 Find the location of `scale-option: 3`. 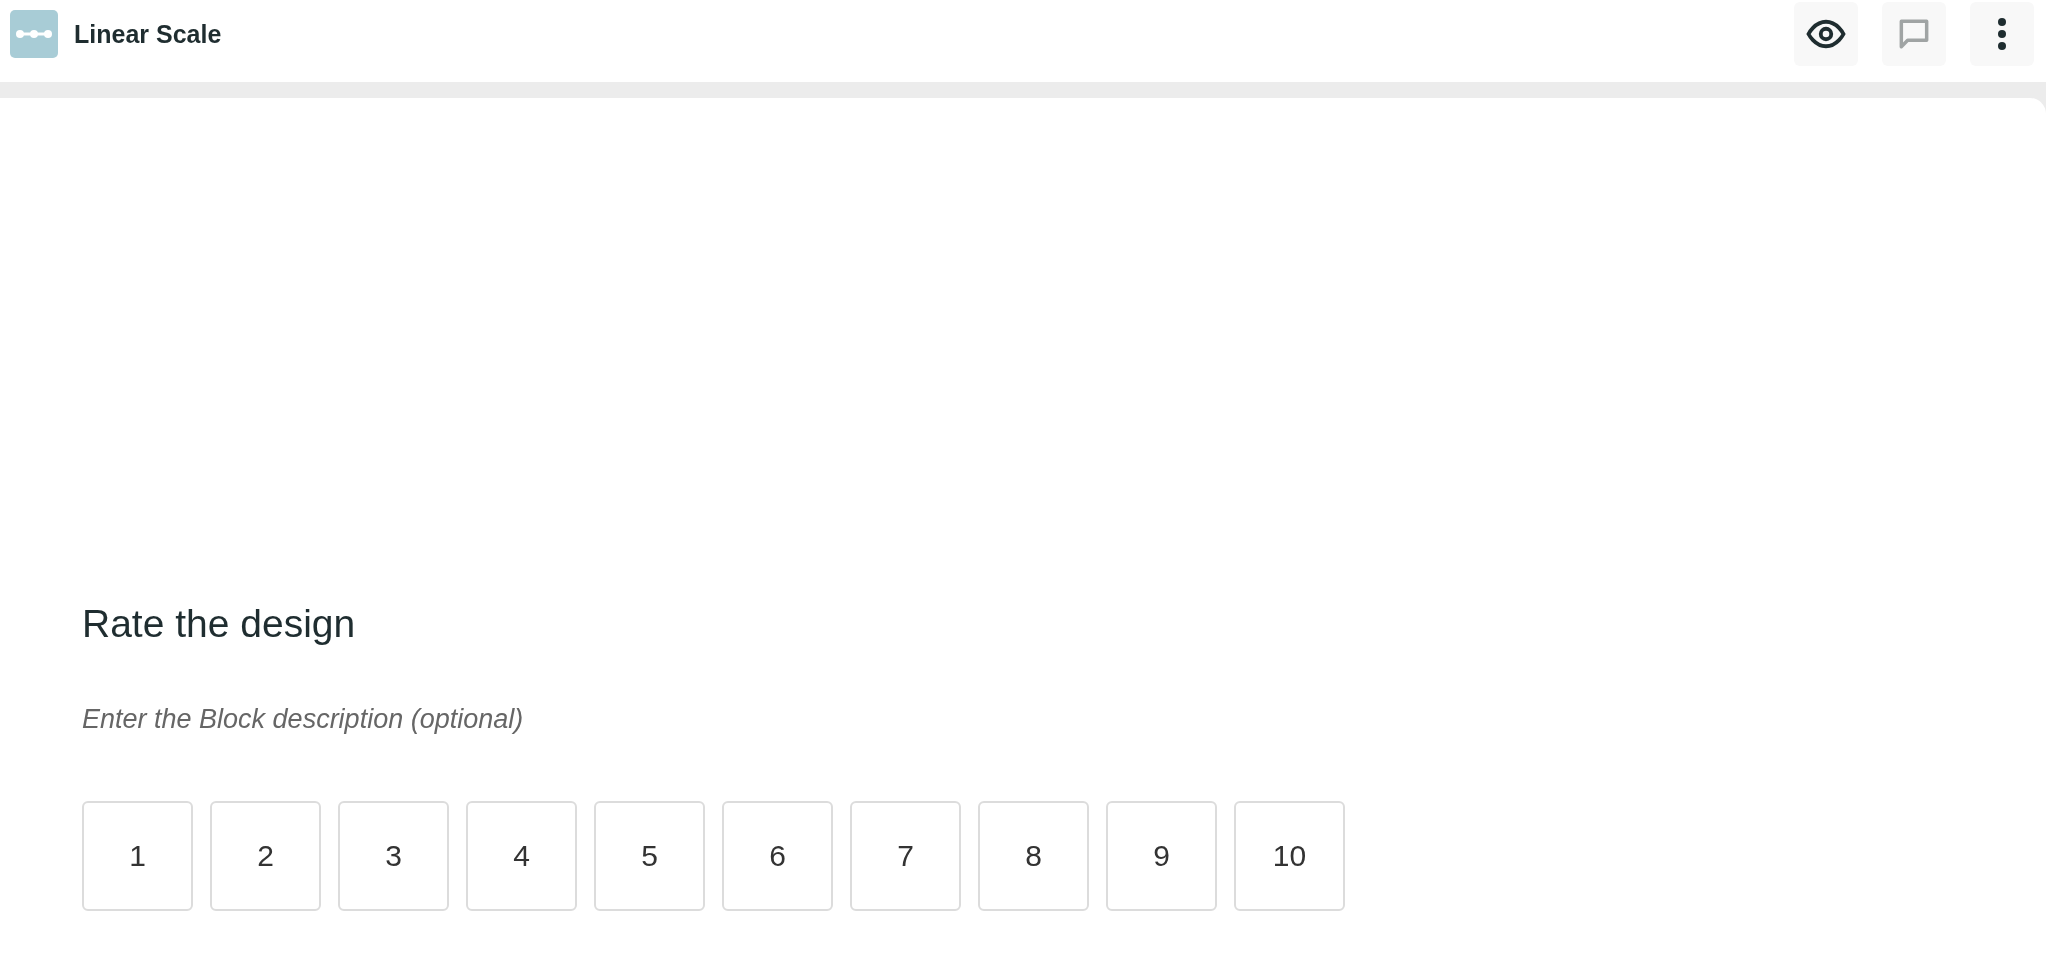

scale-option: 3 is located at coordinates (393, 855).